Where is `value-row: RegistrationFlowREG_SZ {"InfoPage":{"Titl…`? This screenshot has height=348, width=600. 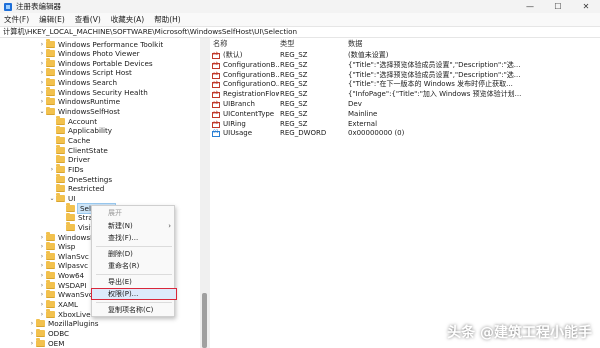 value-row: RegistrationFlowREG_SZ {"InfoPage":{"Titl… is located at coordinates (405, 95).